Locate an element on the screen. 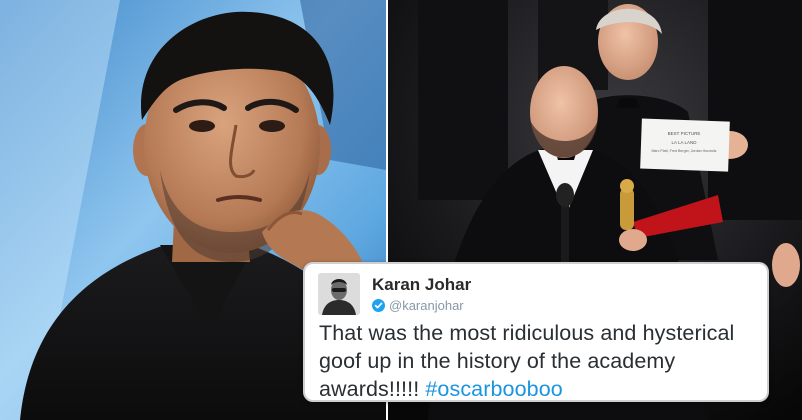 The width and height of the screenshot is (802, 420). card-line-1: BEST PICTURE is located at coordinates (684, 133).